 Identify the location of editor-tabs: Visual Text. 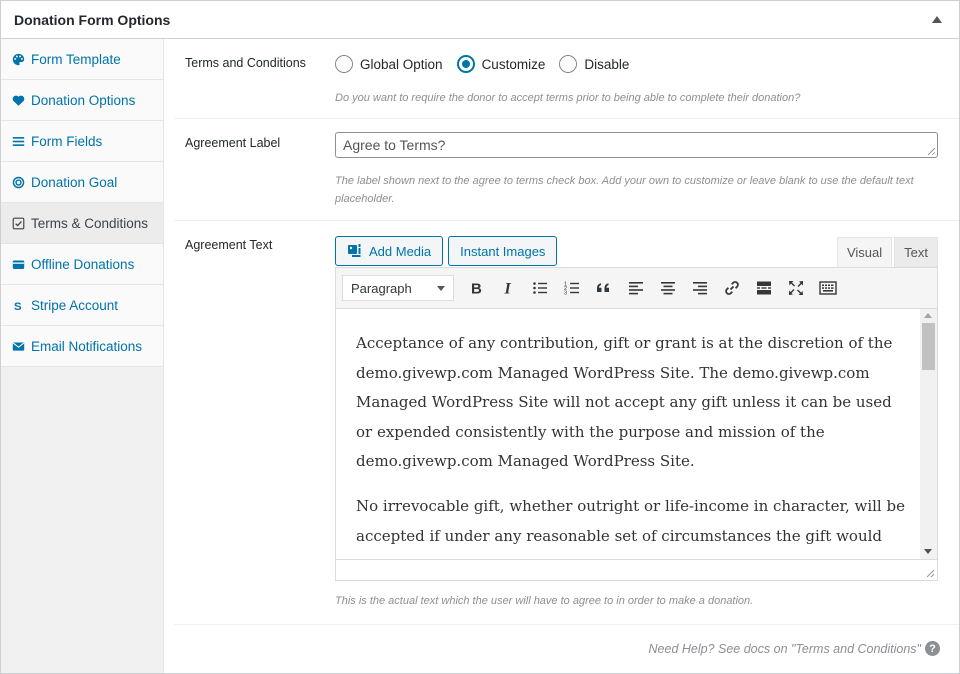
(887, 252).